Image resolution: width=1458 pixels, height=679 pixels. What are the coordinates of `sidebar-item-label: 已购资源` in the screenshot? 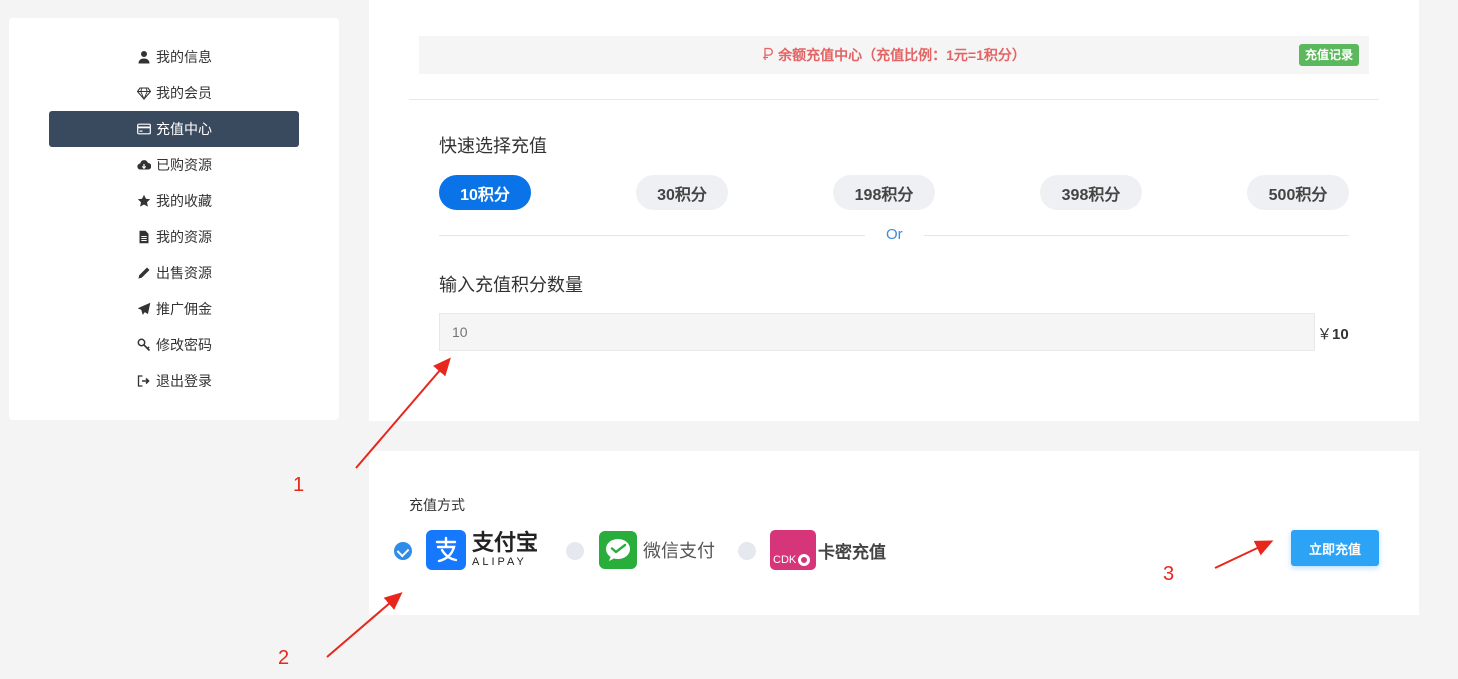 It's located at (184, 165).